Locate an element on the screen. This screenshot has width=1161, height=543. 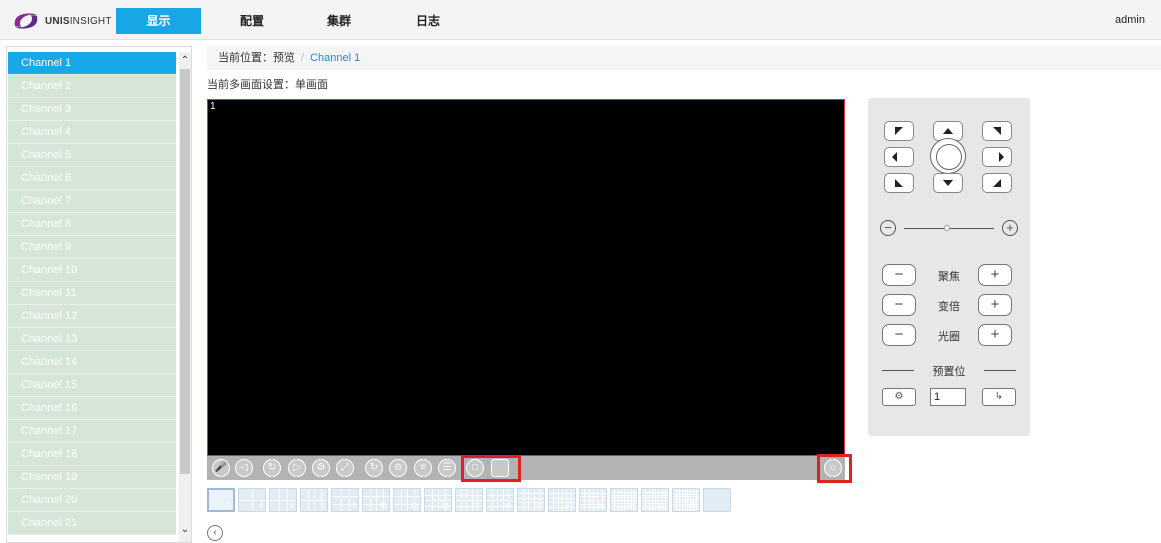
ptz-up-left-button is located at coordinates (899, 131).